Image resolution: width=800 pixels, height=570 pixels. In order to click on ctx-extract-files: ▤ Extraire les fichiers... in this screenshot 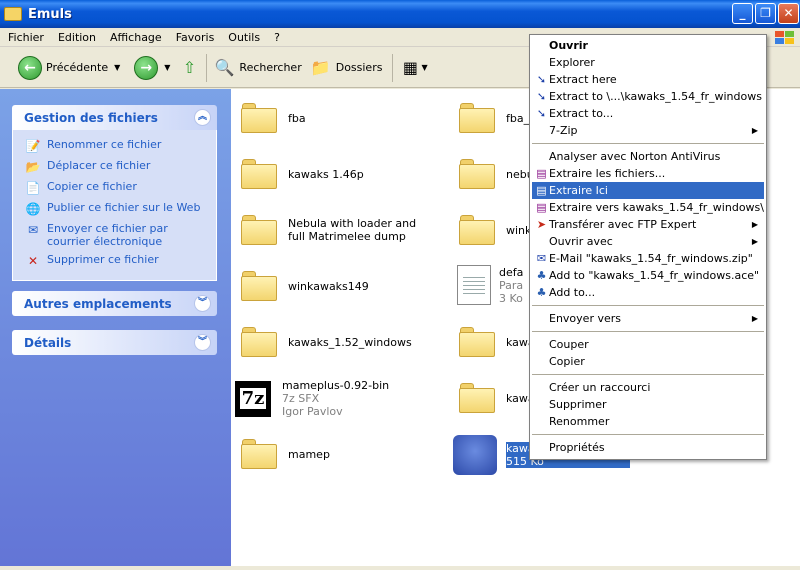, I will do `click(648, 173)`.